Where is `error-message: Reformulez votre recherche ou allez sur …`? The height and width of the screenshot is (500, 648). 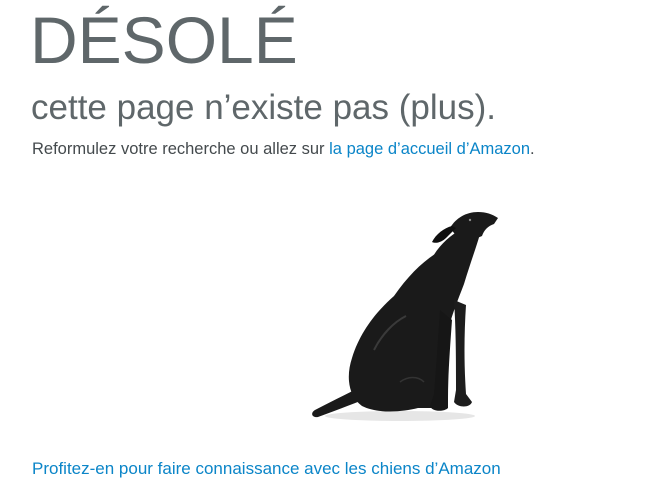 error-message: Reformulez votre recherche ou allez sur … is located at coordinates (283, 149).